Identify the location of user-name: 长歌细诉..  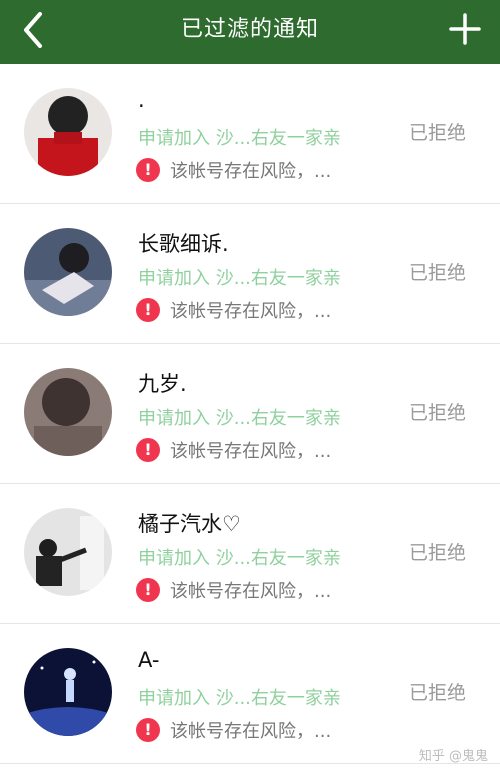
(183, 244).